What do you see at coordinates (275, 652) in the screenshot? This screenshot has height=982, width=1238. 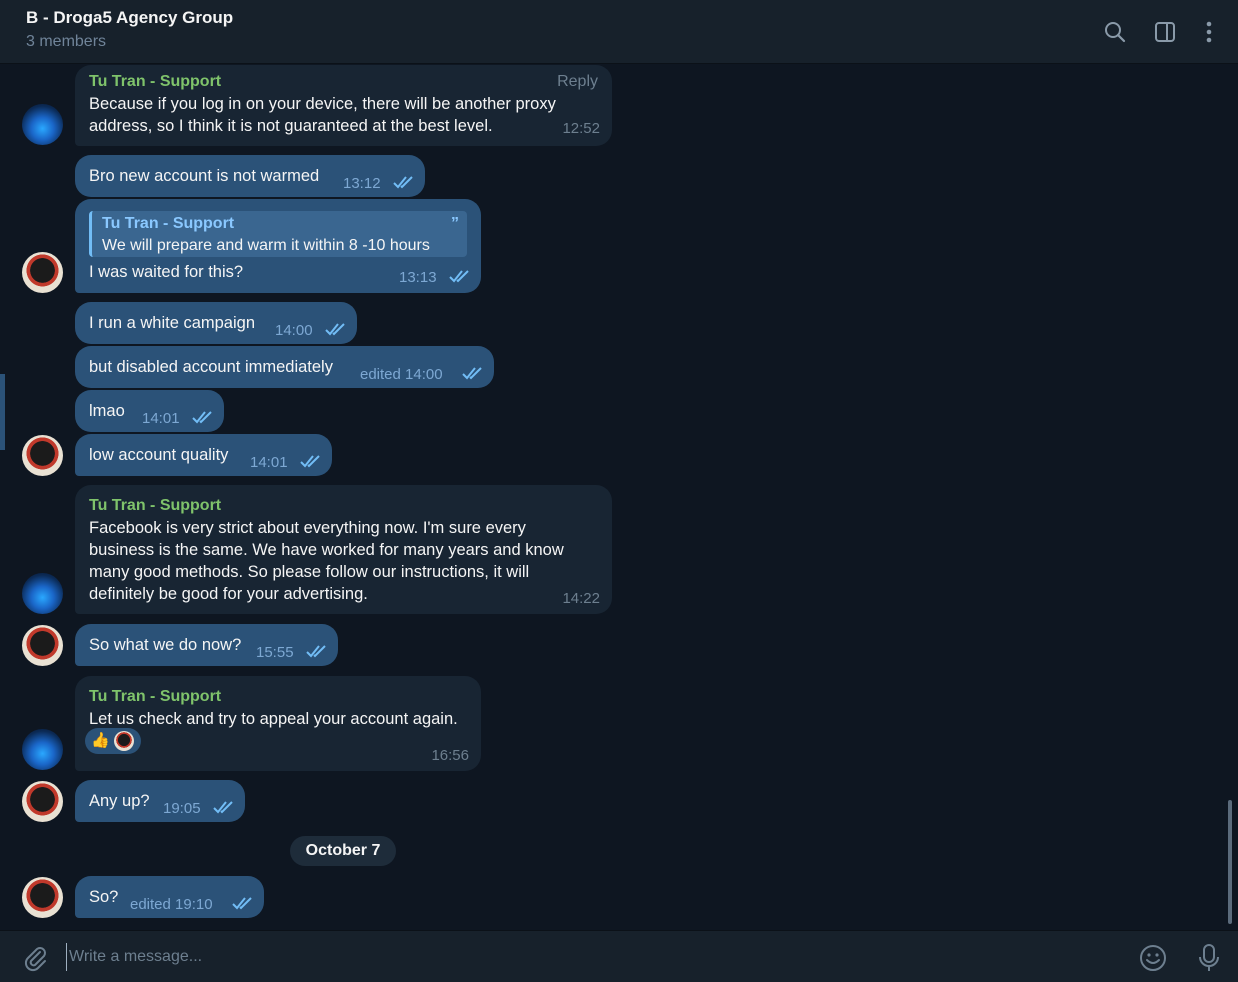 I see `message-time: 15:55` at bounding box center [275, 652].